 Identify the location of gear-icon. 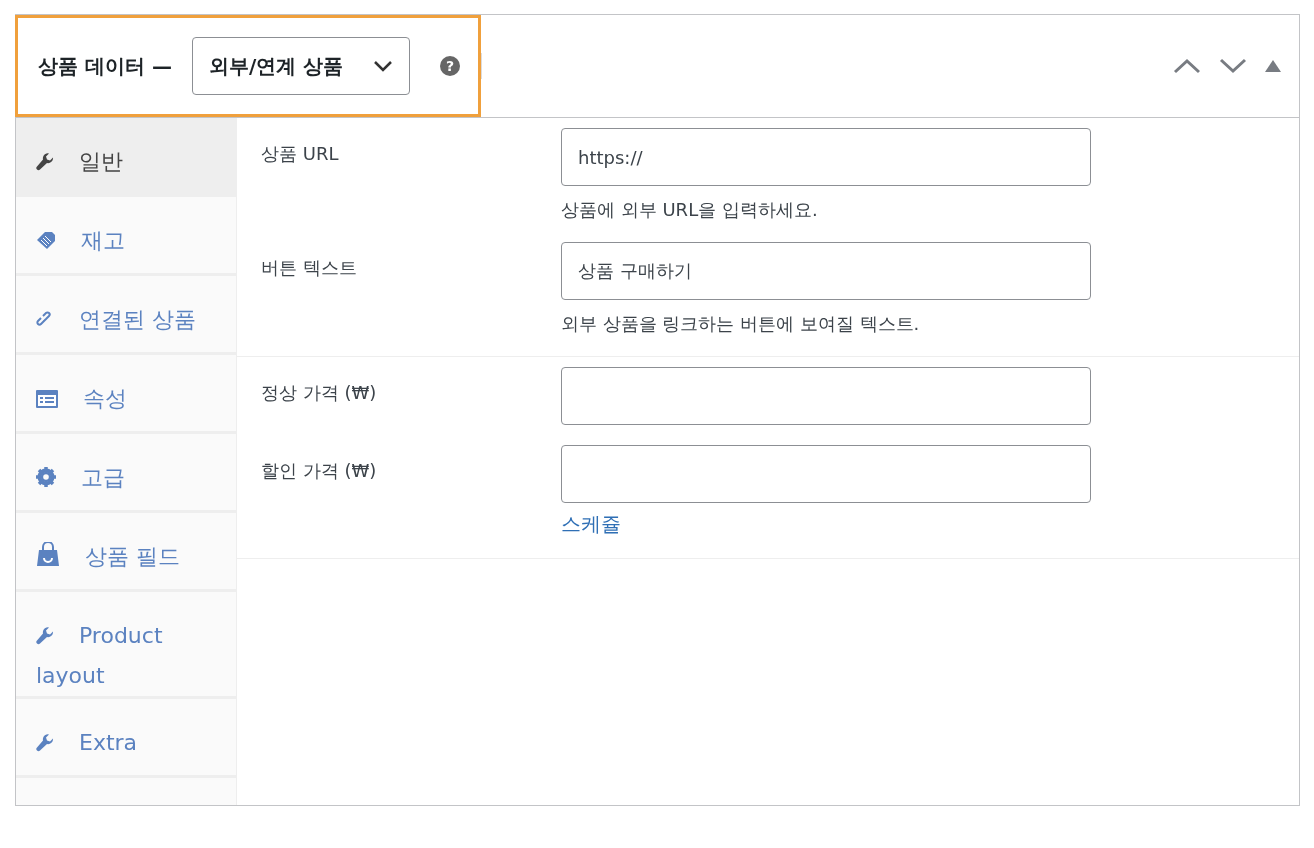
(46, 477).